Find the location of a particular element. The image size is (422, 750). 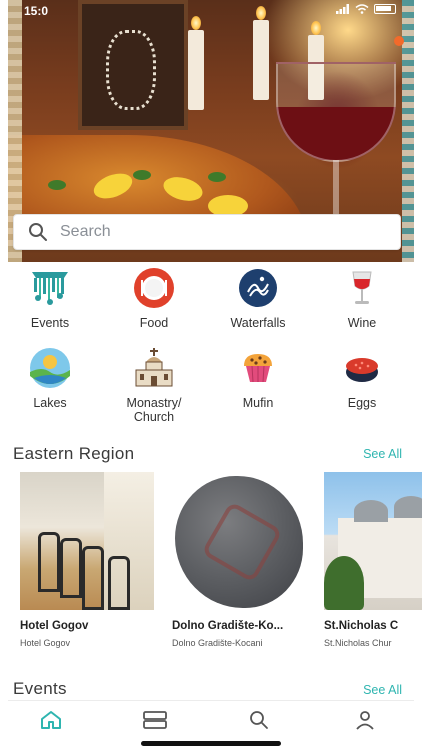

category-waterfalls: Waterfalls is located at coordinates (258, 298).